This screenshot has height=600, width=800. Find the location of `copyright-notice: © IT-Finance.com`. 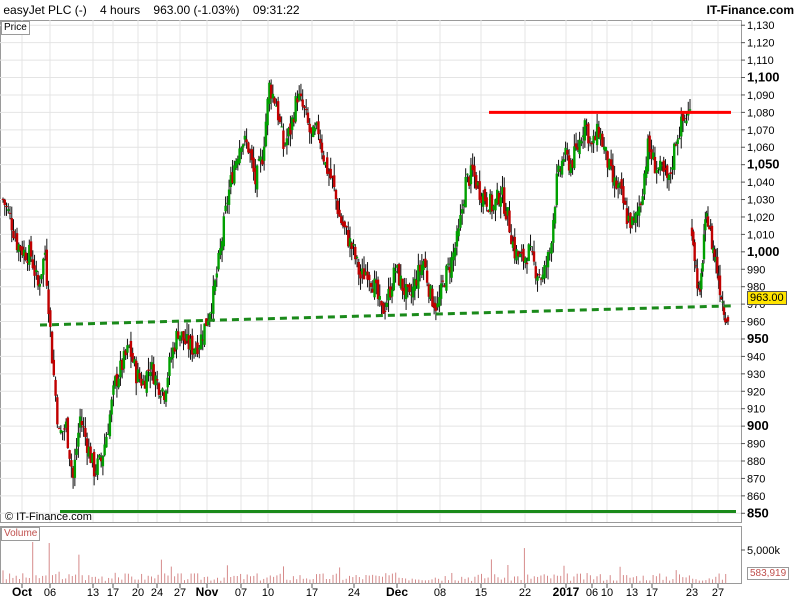

copyright-notice: © IT-Finance.com is located at coordinates (48, 517).